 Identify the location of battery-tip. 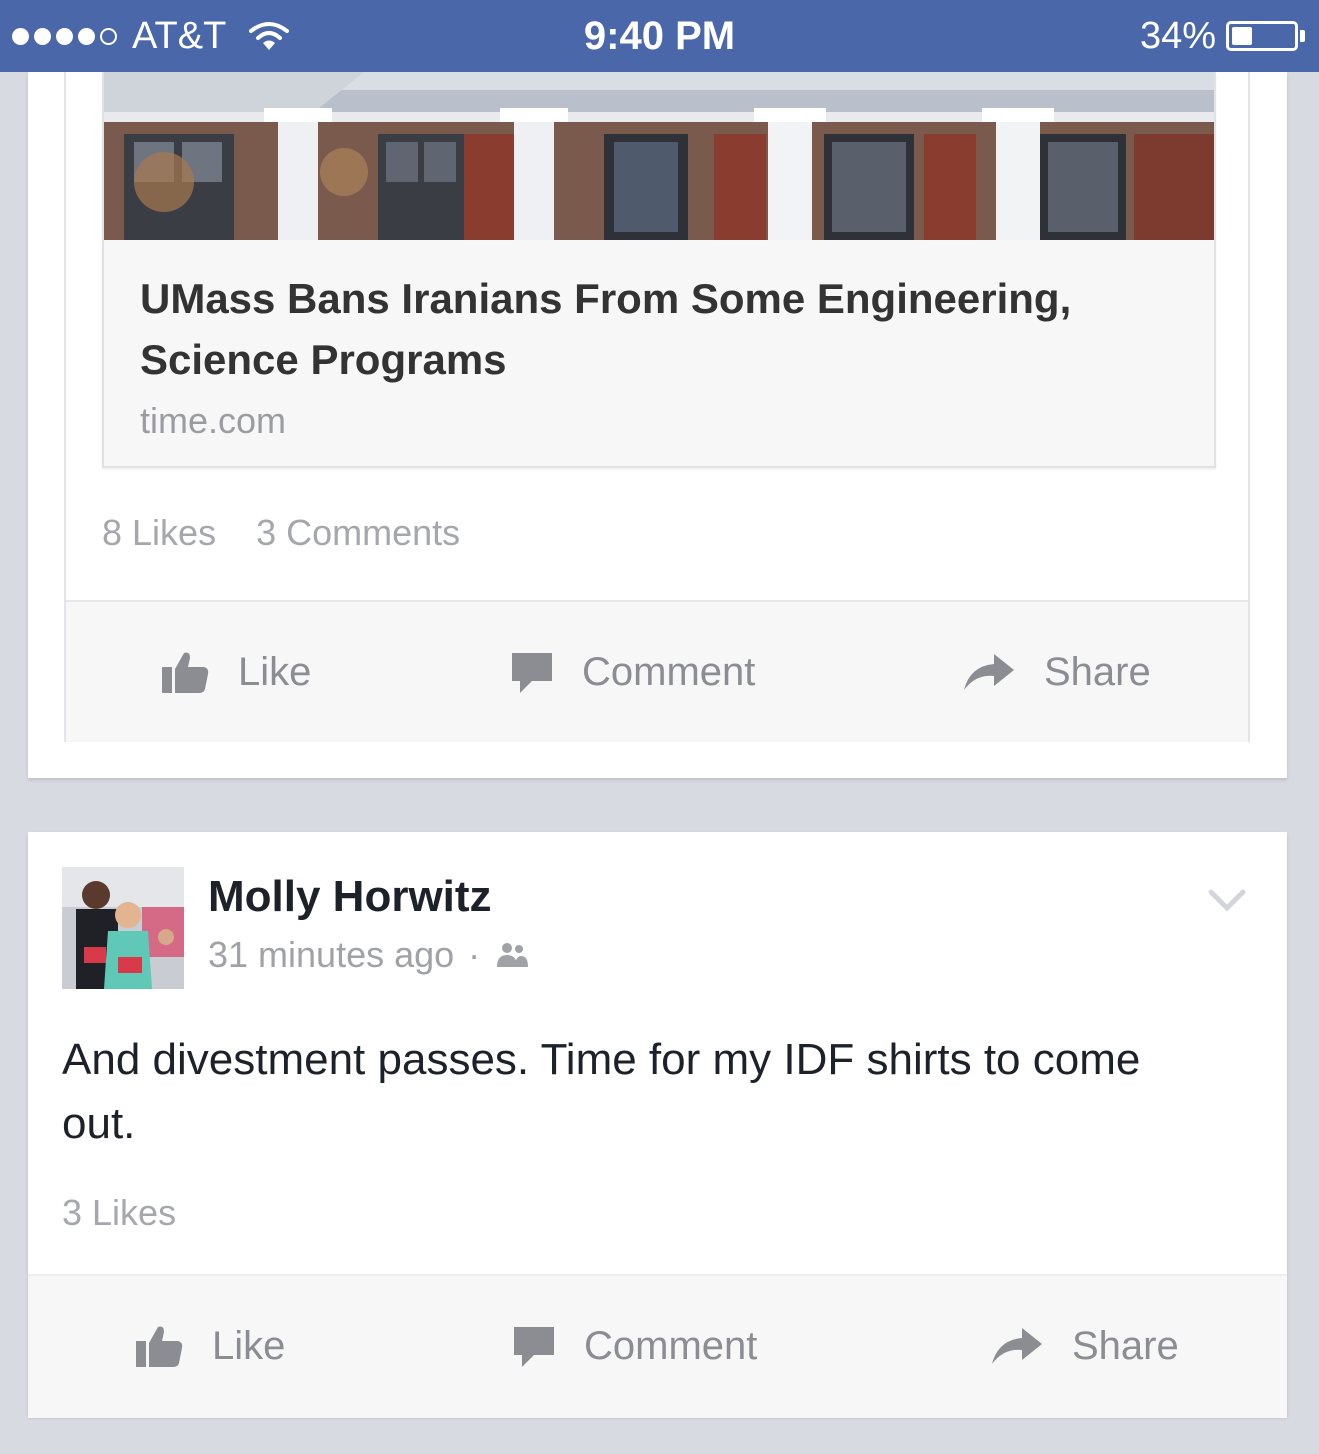
(1302, 36).